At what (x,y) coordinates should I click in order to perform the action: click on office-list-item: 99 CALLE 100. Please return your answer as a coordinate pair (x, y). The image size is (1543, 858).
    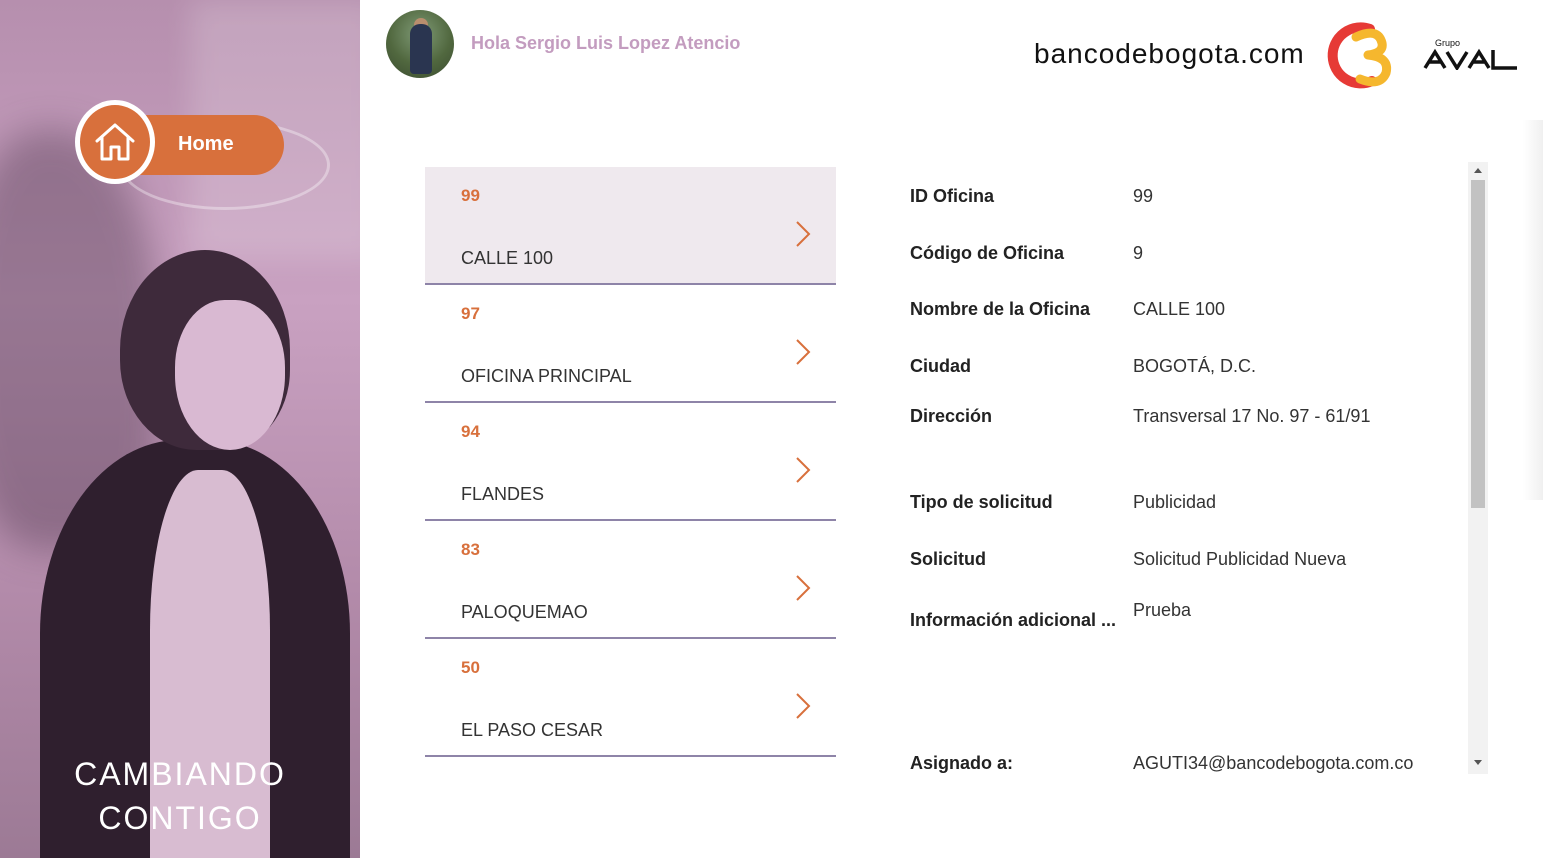
    Looking at the image, I should click on (630, 226).